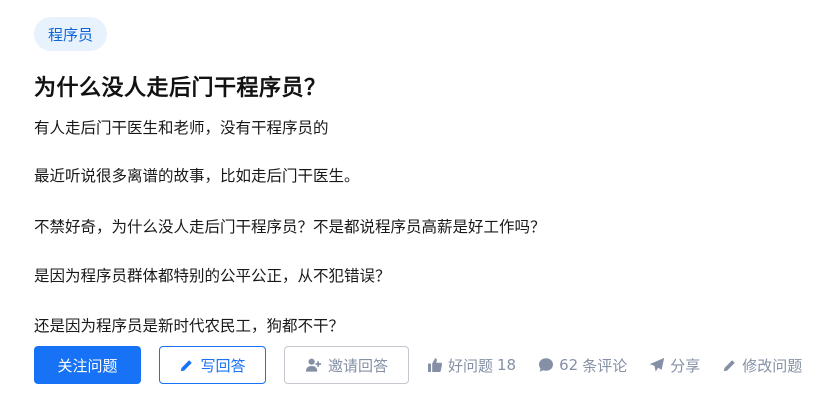 Image resolution: width=820 pixels, height=403 pixels. Describe the element at coordinates (546, 365) in the screenshot. I see `comment-icon` at that location.